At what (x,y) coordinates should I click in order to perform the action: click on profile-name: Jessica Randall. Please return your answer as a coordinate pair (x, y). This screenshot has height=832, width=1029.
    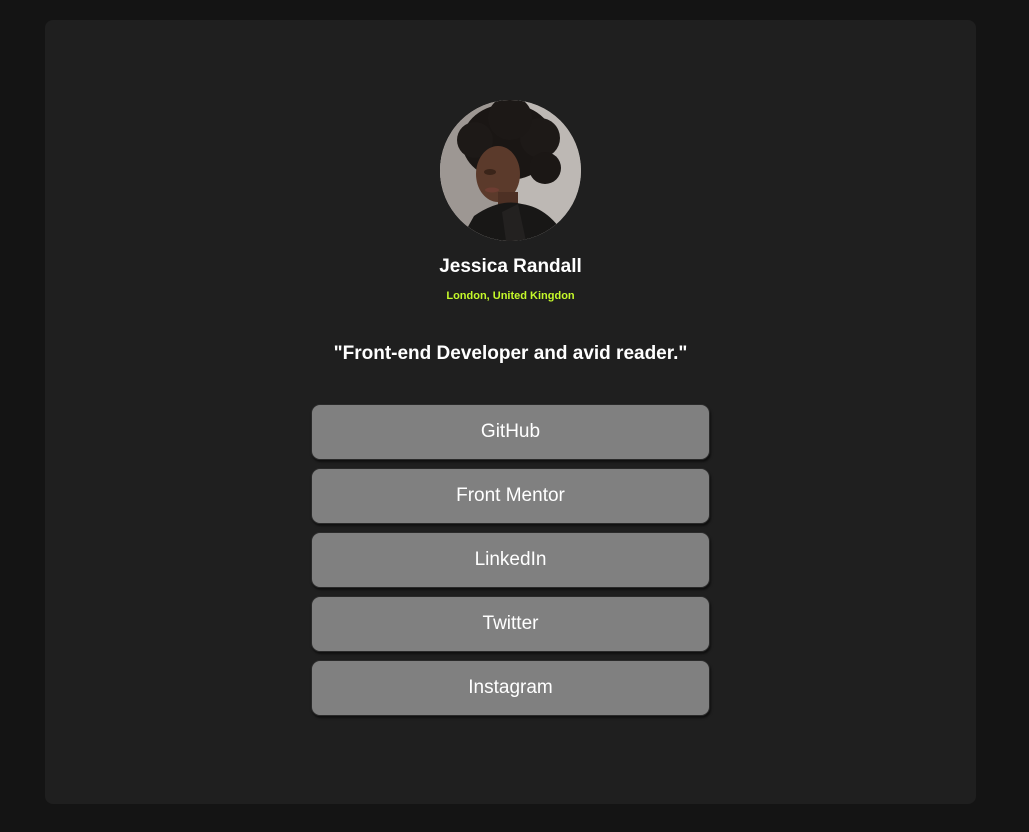
    Looking at the image, I should click on (510, 266).